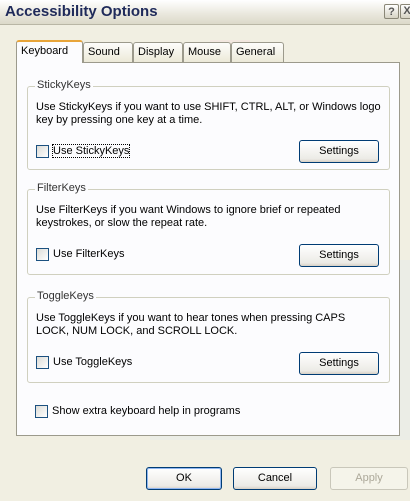 This screenshot has width=410, height=501. Describe the element at coordinates (49, 51) in the screenshot. I see `tab-keyboard: Keyboard` at that location.